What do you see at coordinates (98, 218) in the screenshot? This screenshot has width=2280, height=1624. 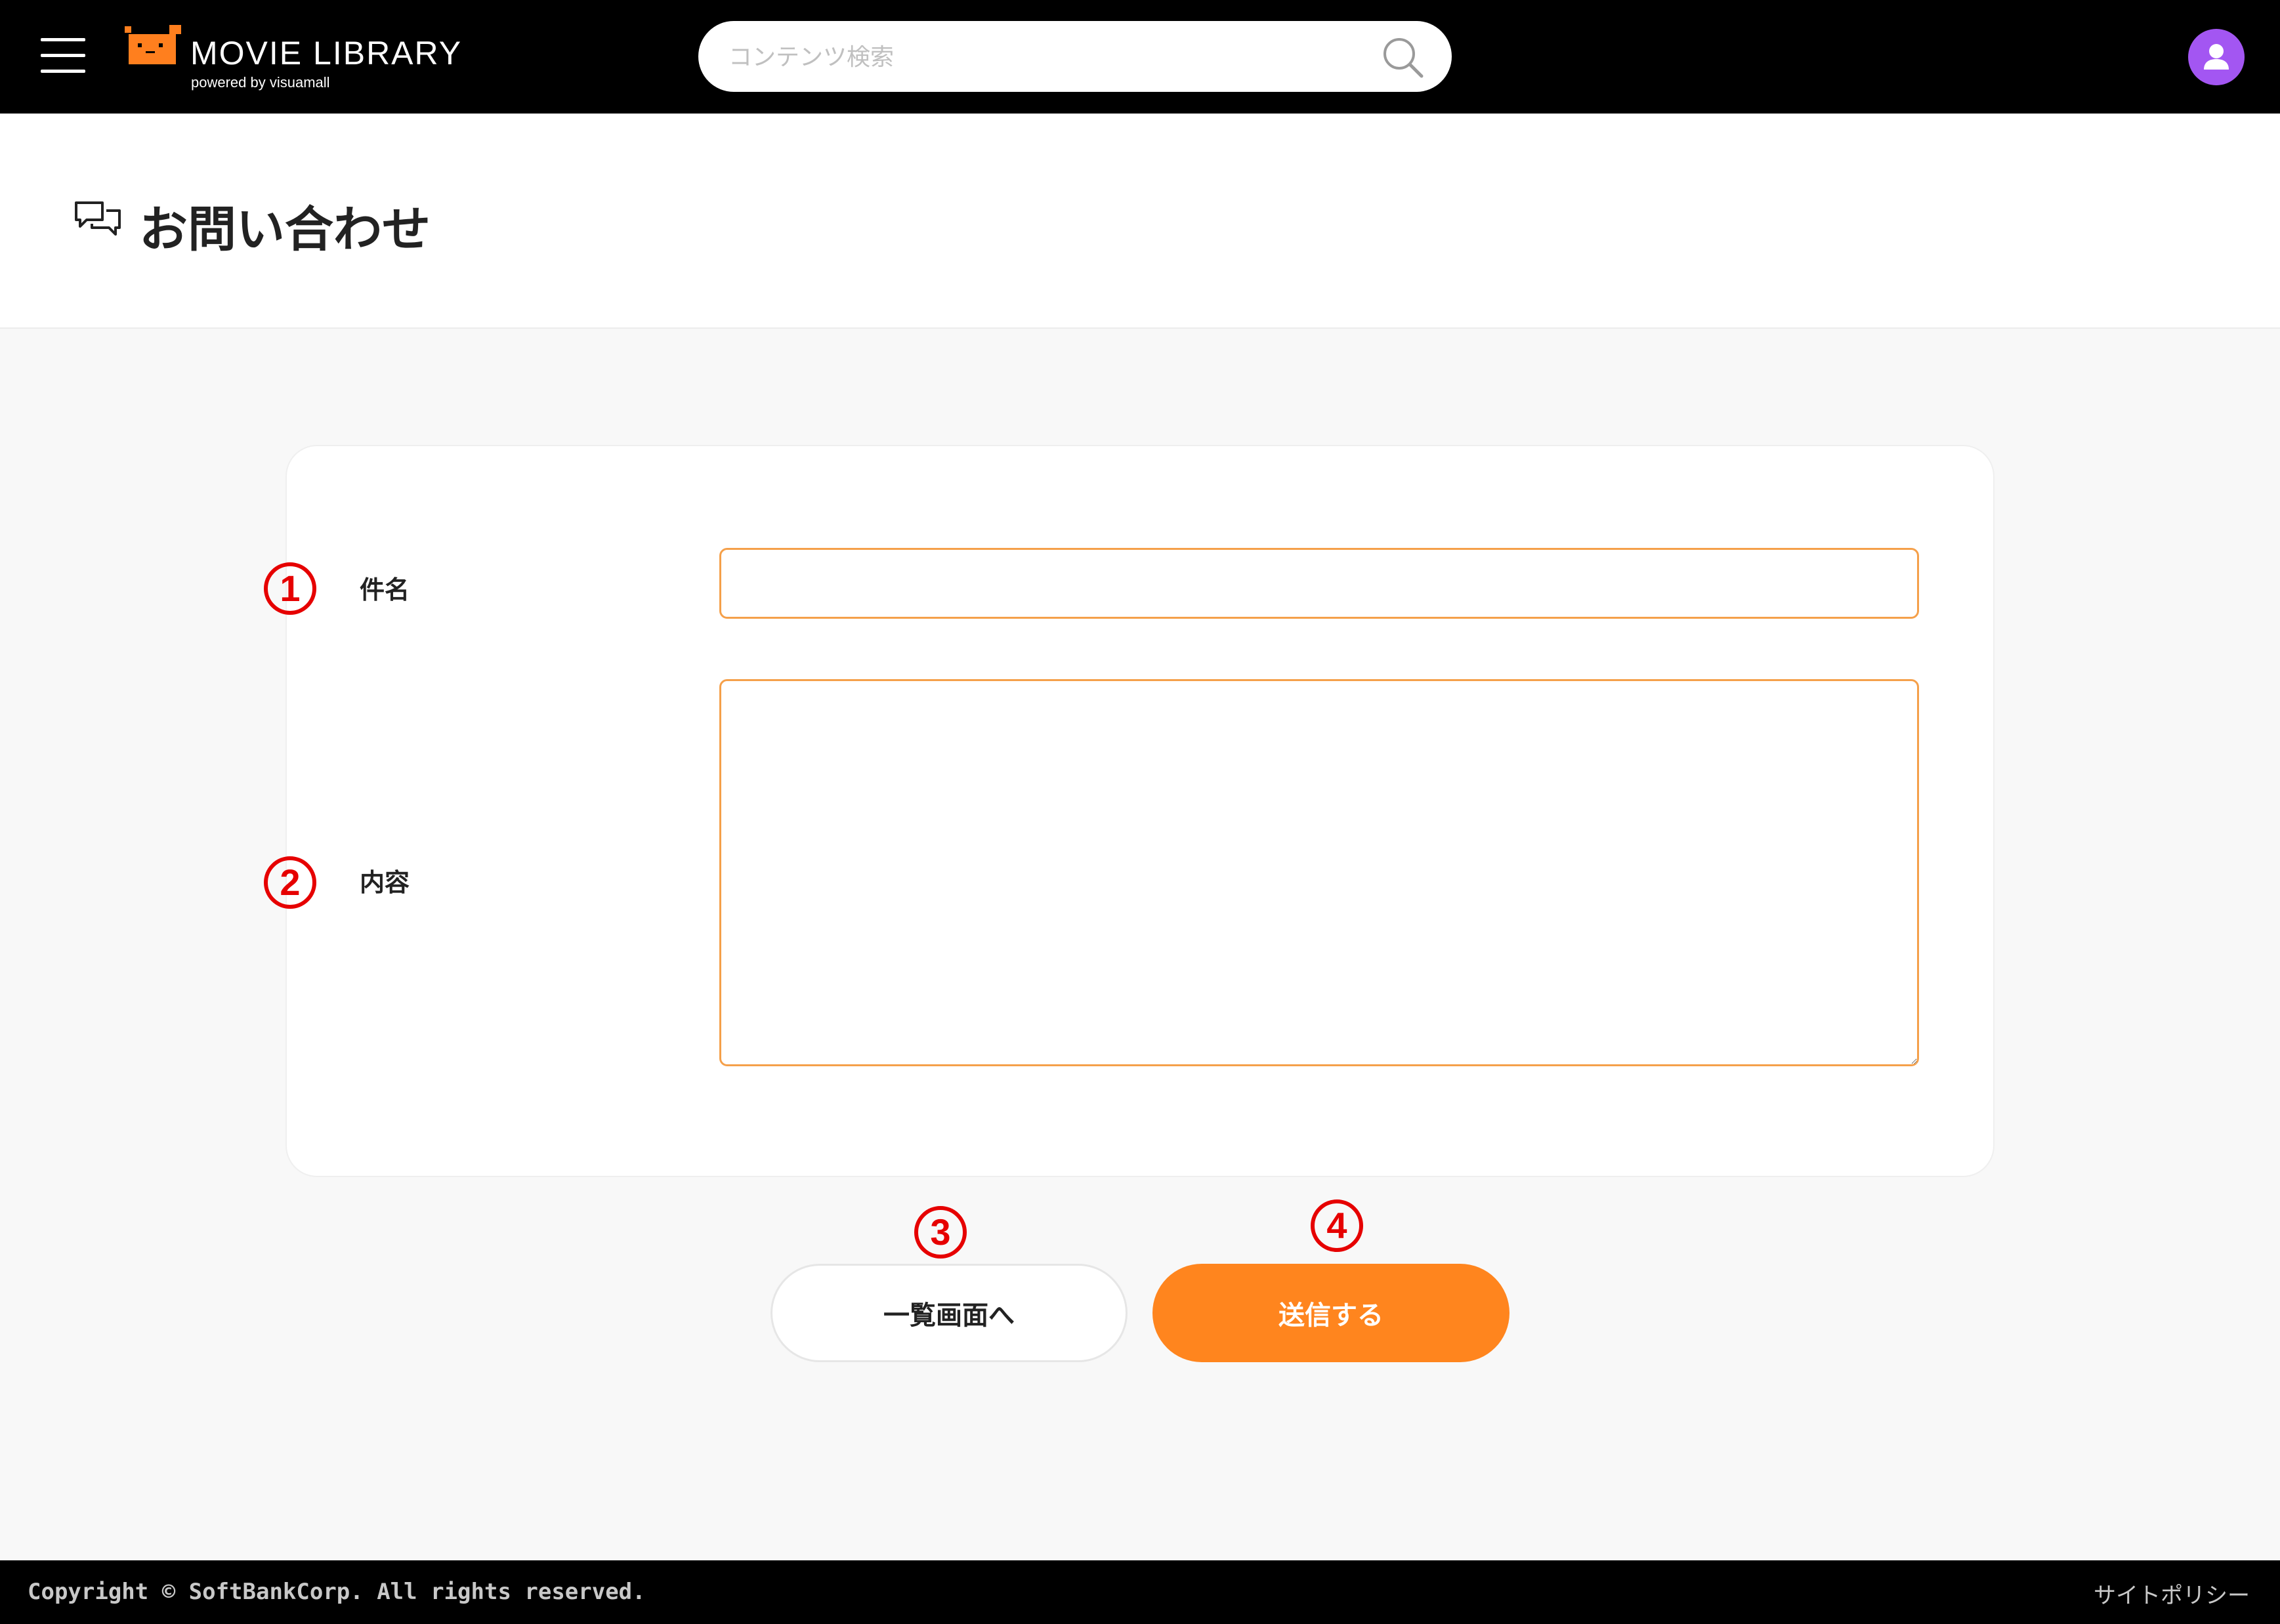 I see `chat-bubbles-icon` at bounding box center [98, 218].